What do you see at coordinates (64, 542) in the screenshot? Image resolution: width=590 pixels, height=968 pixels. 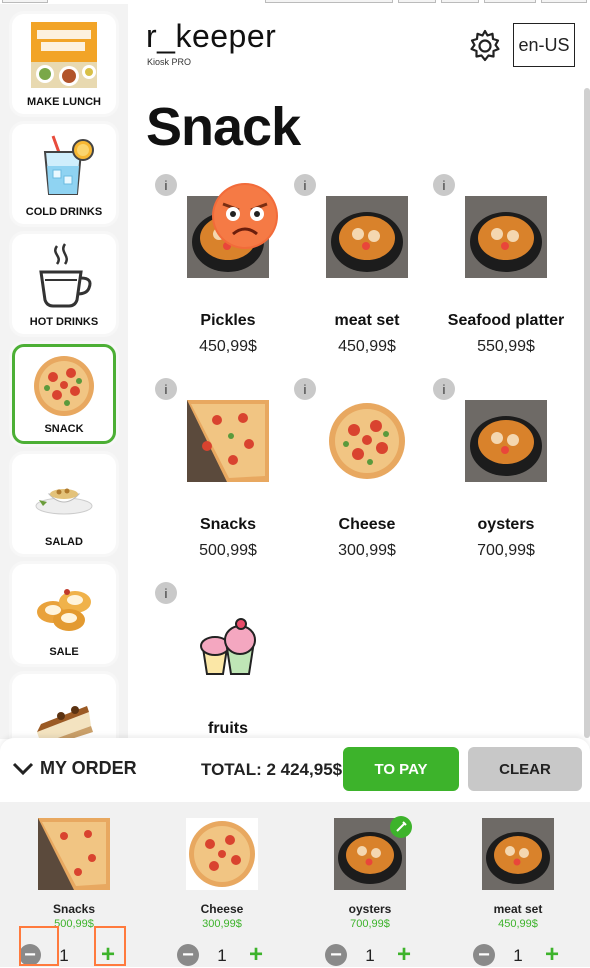 I see `sidebar-item-label: SALAD` at bounding box center [64, 542].